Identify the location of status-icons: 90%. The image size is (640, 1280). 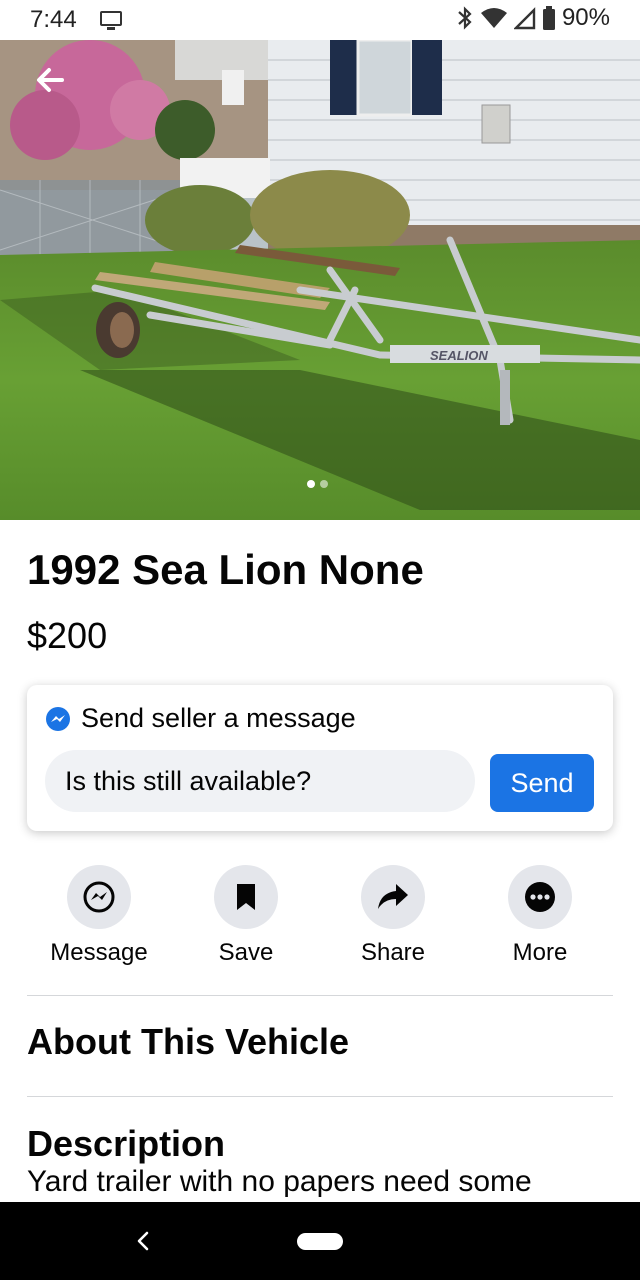
(533, 18).